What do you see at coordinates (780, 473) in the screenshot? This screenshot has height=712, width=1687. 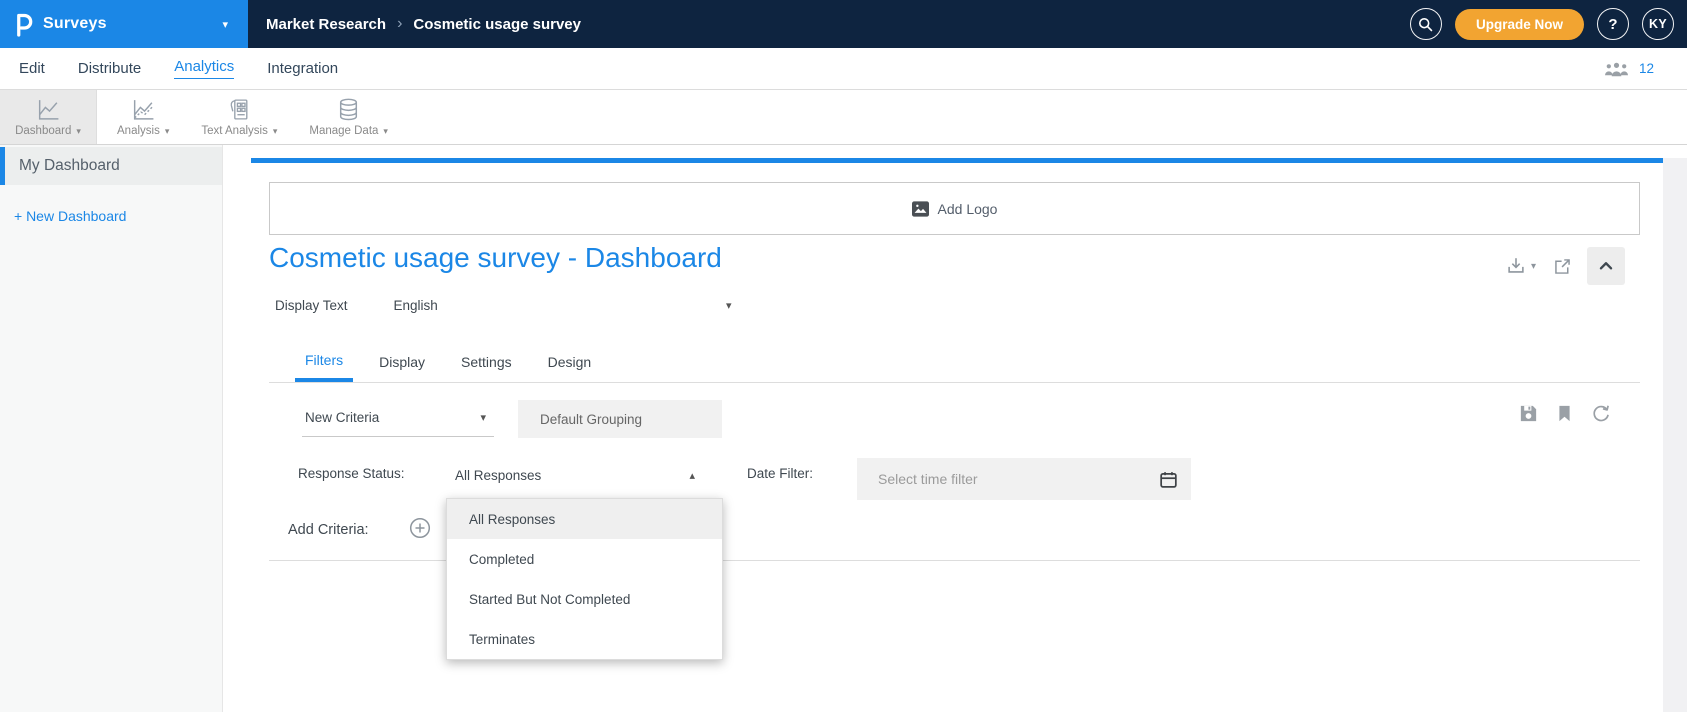 I see `date-filter-label: Date Filter:` at bounding box center [780, 473].